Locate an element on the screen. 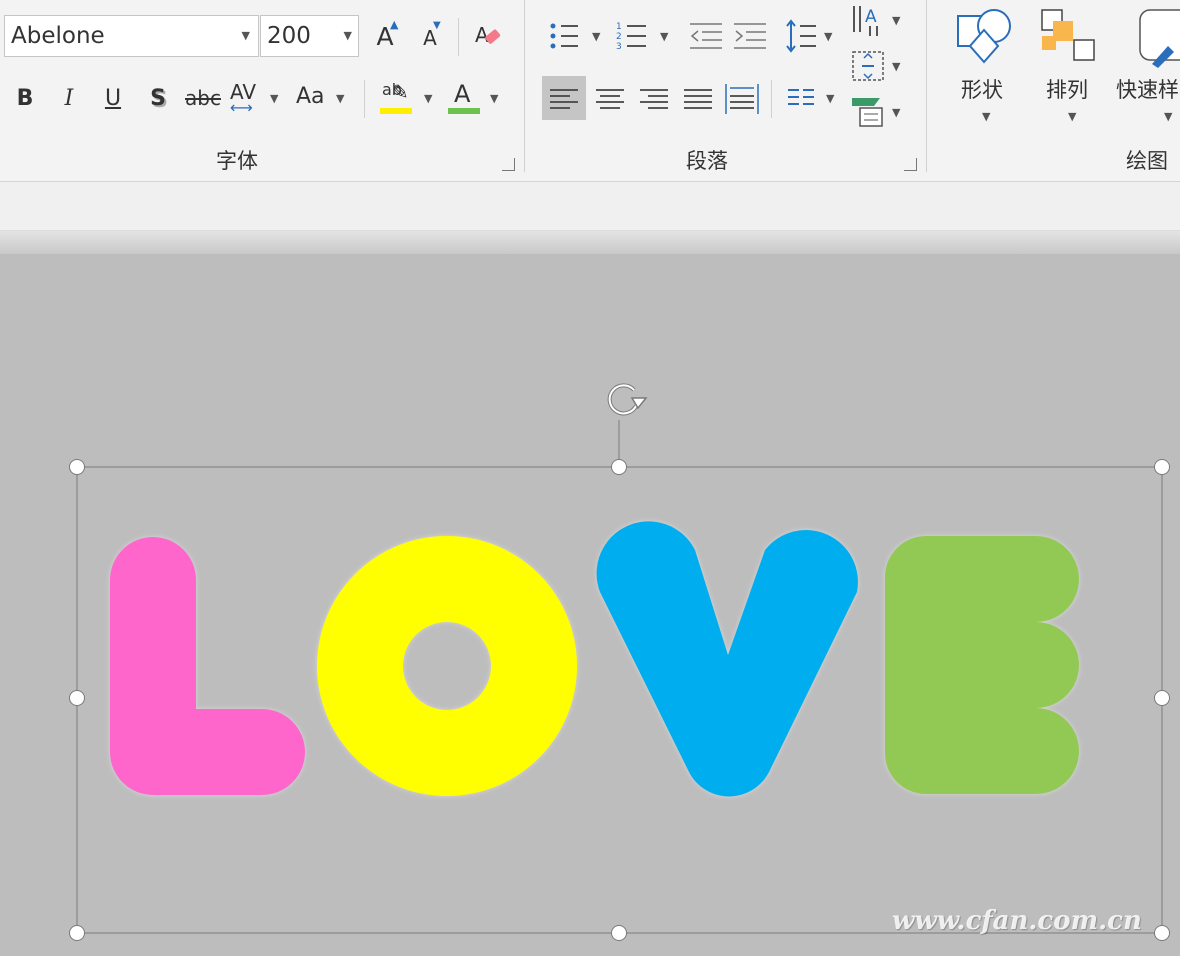 This screenshot has width=1180, height=956. letter-e is located at coordinates (982, 665).